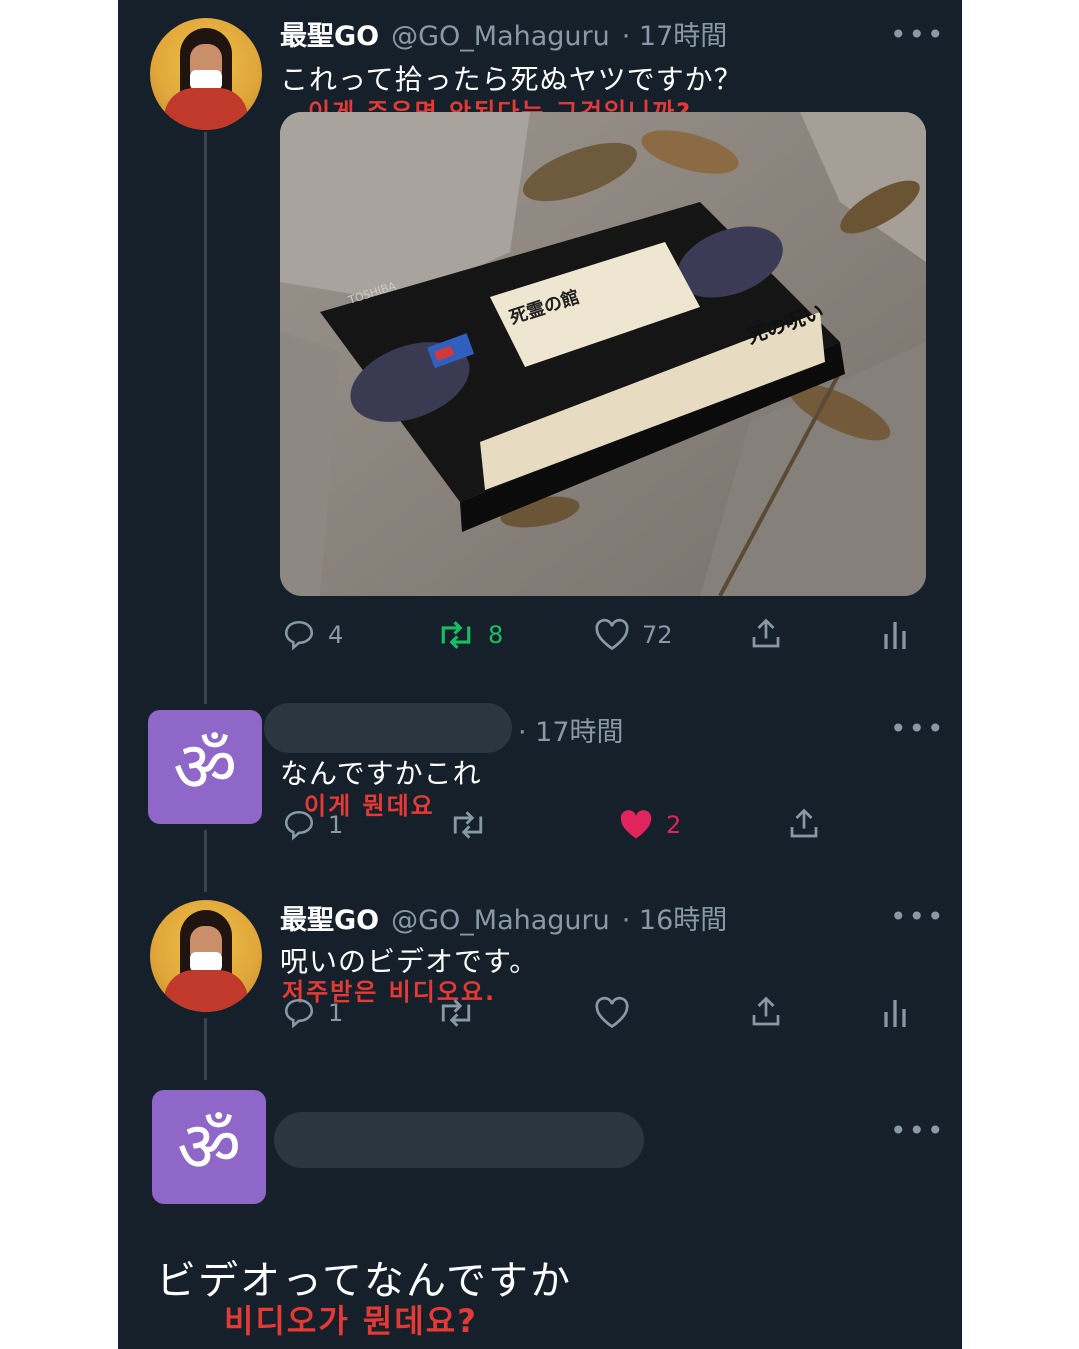  Describe the element at coordinates (657, 635) in the screenshot. I see `like-count: 72` at that location.